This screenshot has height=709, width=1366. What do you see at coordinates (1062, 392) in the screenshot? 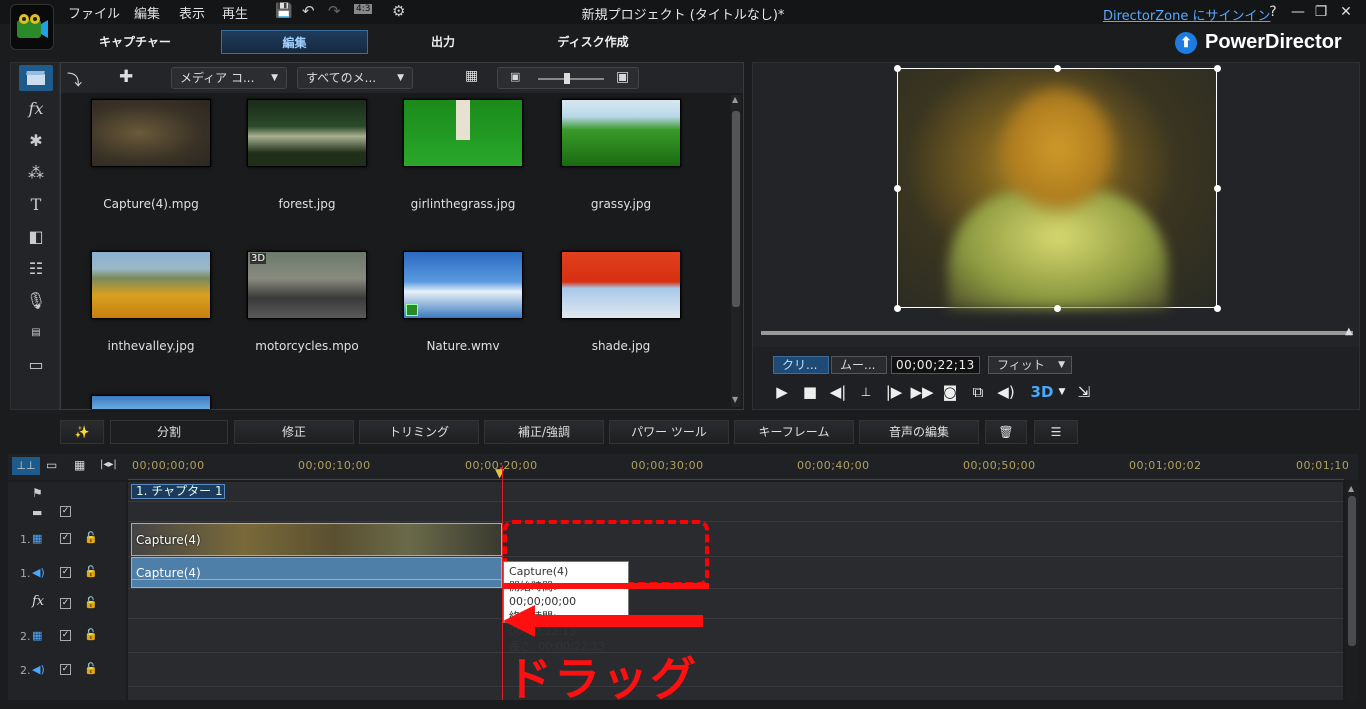
I see `chevron-down-icon: ▼` at bounding box center [1062, 392].